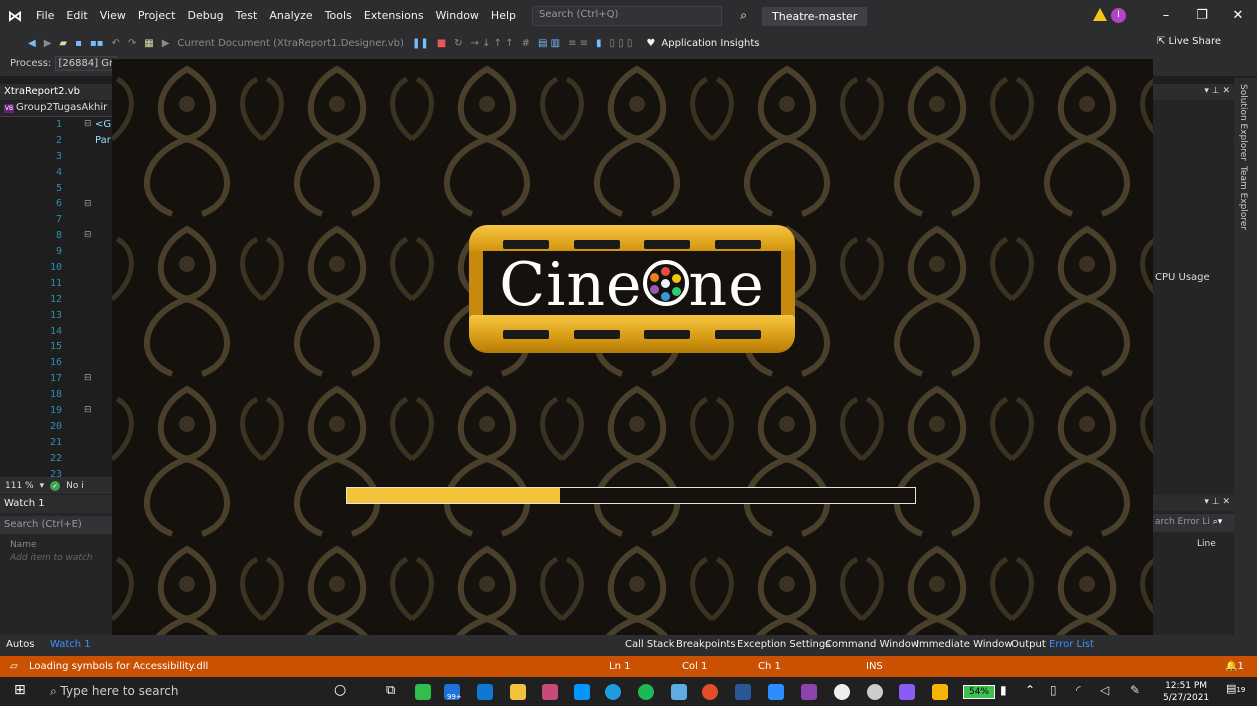 The width and height of the screenshot is (1257, 706). I want to click on vscode-icon, so click(582, 692).